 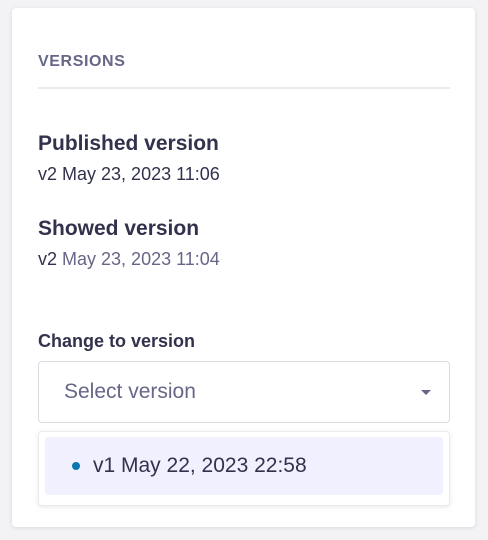 I want to click on published-version-value: v2 May 23, 2023 11:06, so click(x=129, y=174).